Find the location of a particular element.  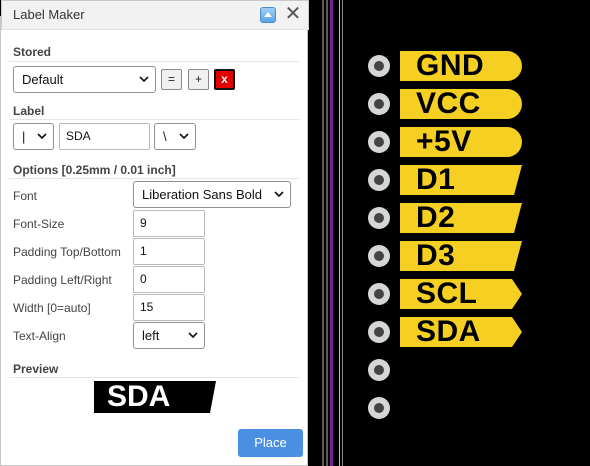

pcb-label: D1 is located at coordinates (461, 180).